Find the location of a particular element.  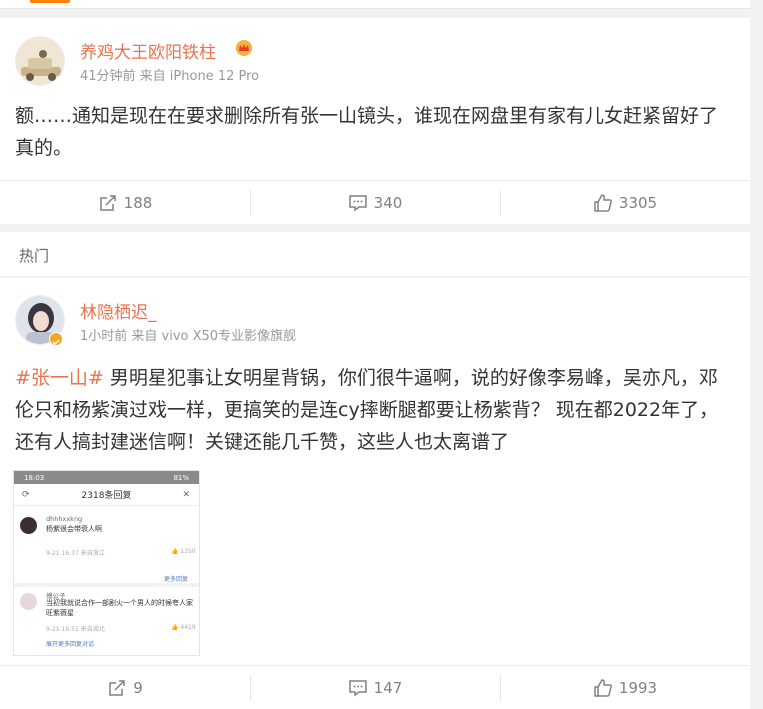

tab-indicator is located at coordinates (50, 1).